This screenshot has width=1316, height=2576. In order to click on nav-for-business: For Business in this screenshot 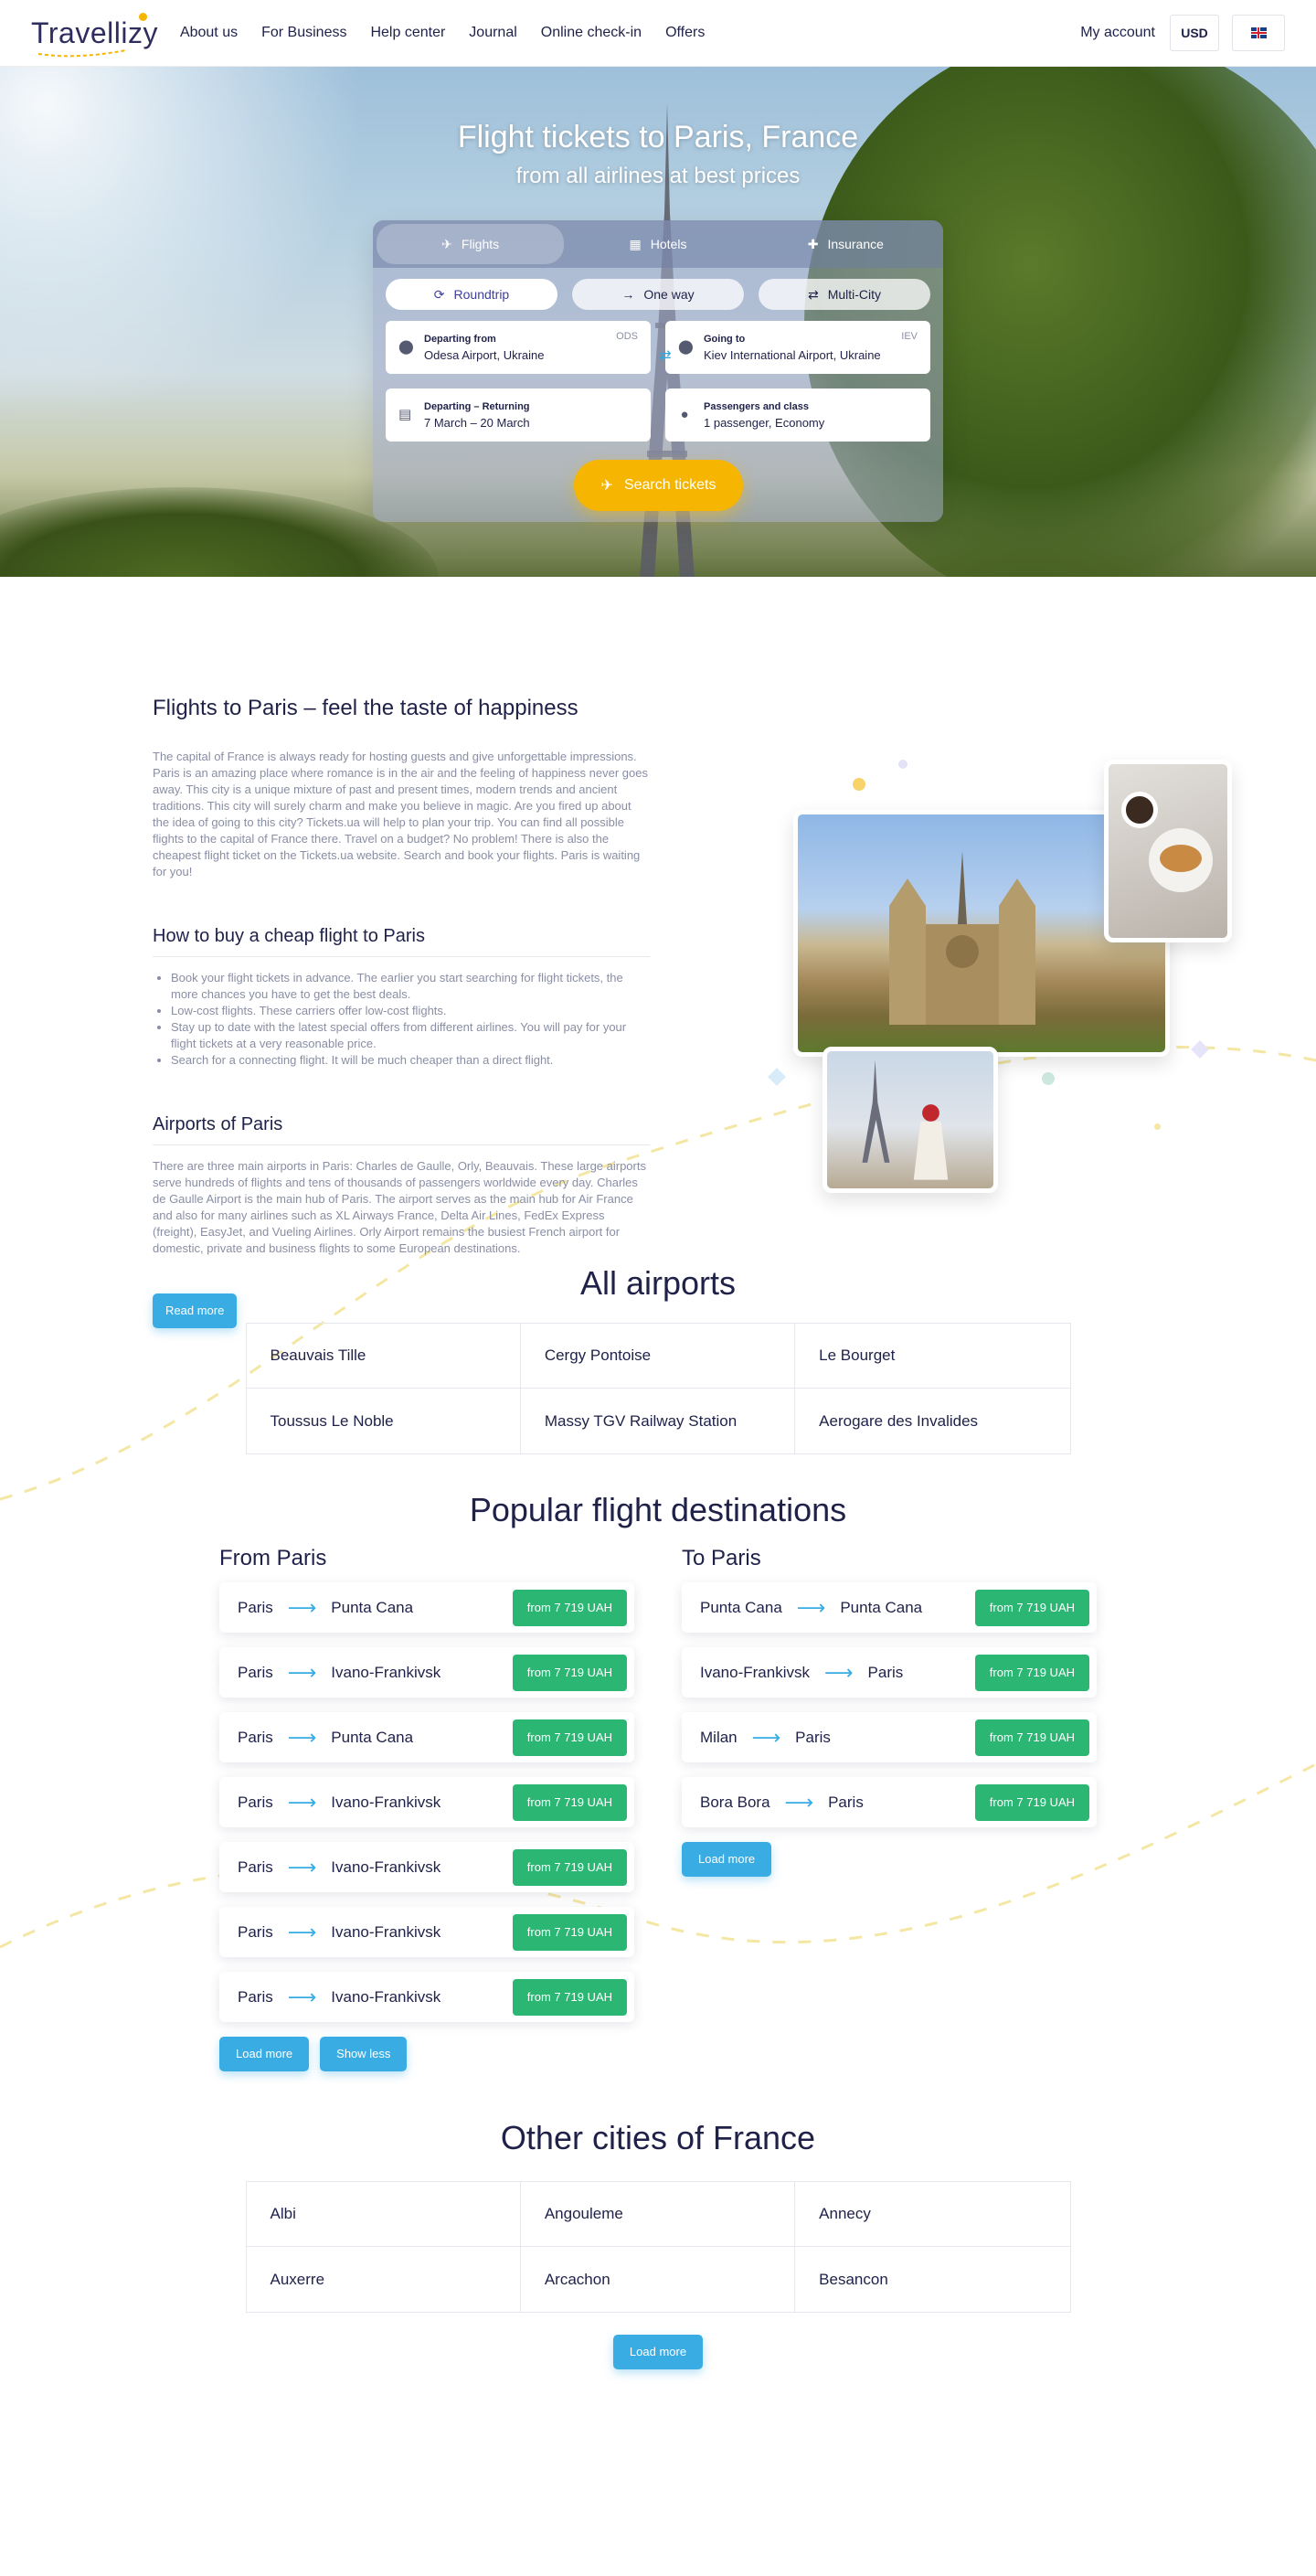, I will do `click(303, 33)`.